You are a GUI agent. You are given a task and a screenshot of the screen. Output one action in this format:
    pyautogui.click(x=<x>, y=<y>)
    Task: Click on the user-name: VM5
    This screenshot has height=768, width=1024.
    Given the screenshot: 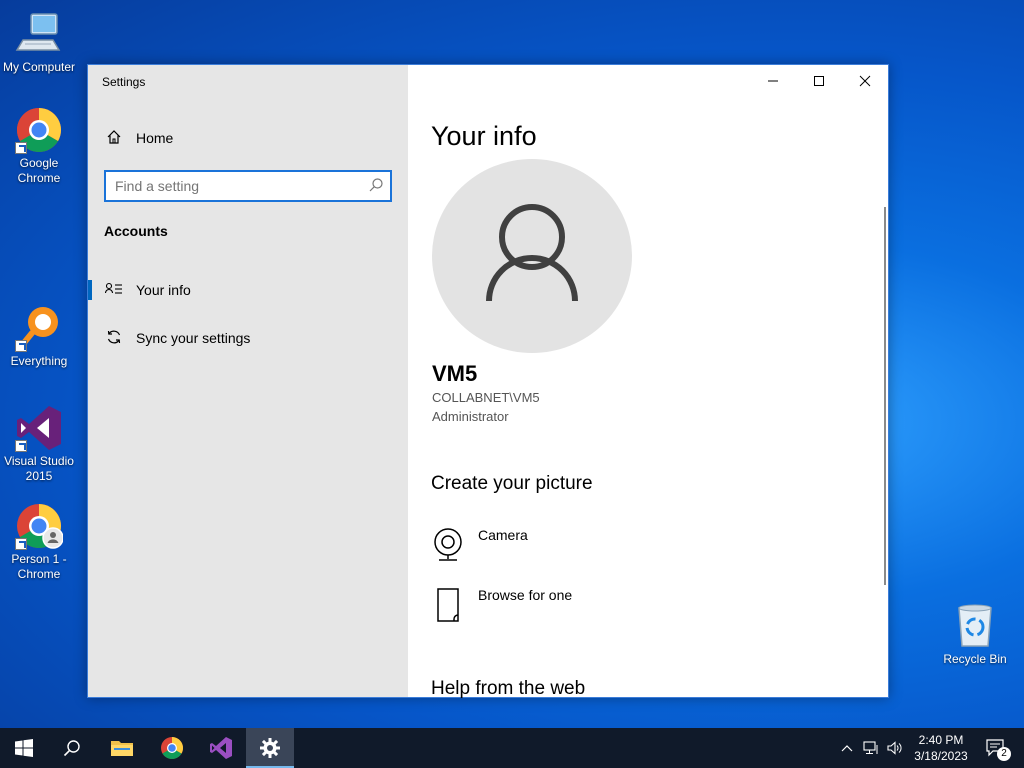 What is the action you would take?
    pyautogui.click(x=455, y=373)
    